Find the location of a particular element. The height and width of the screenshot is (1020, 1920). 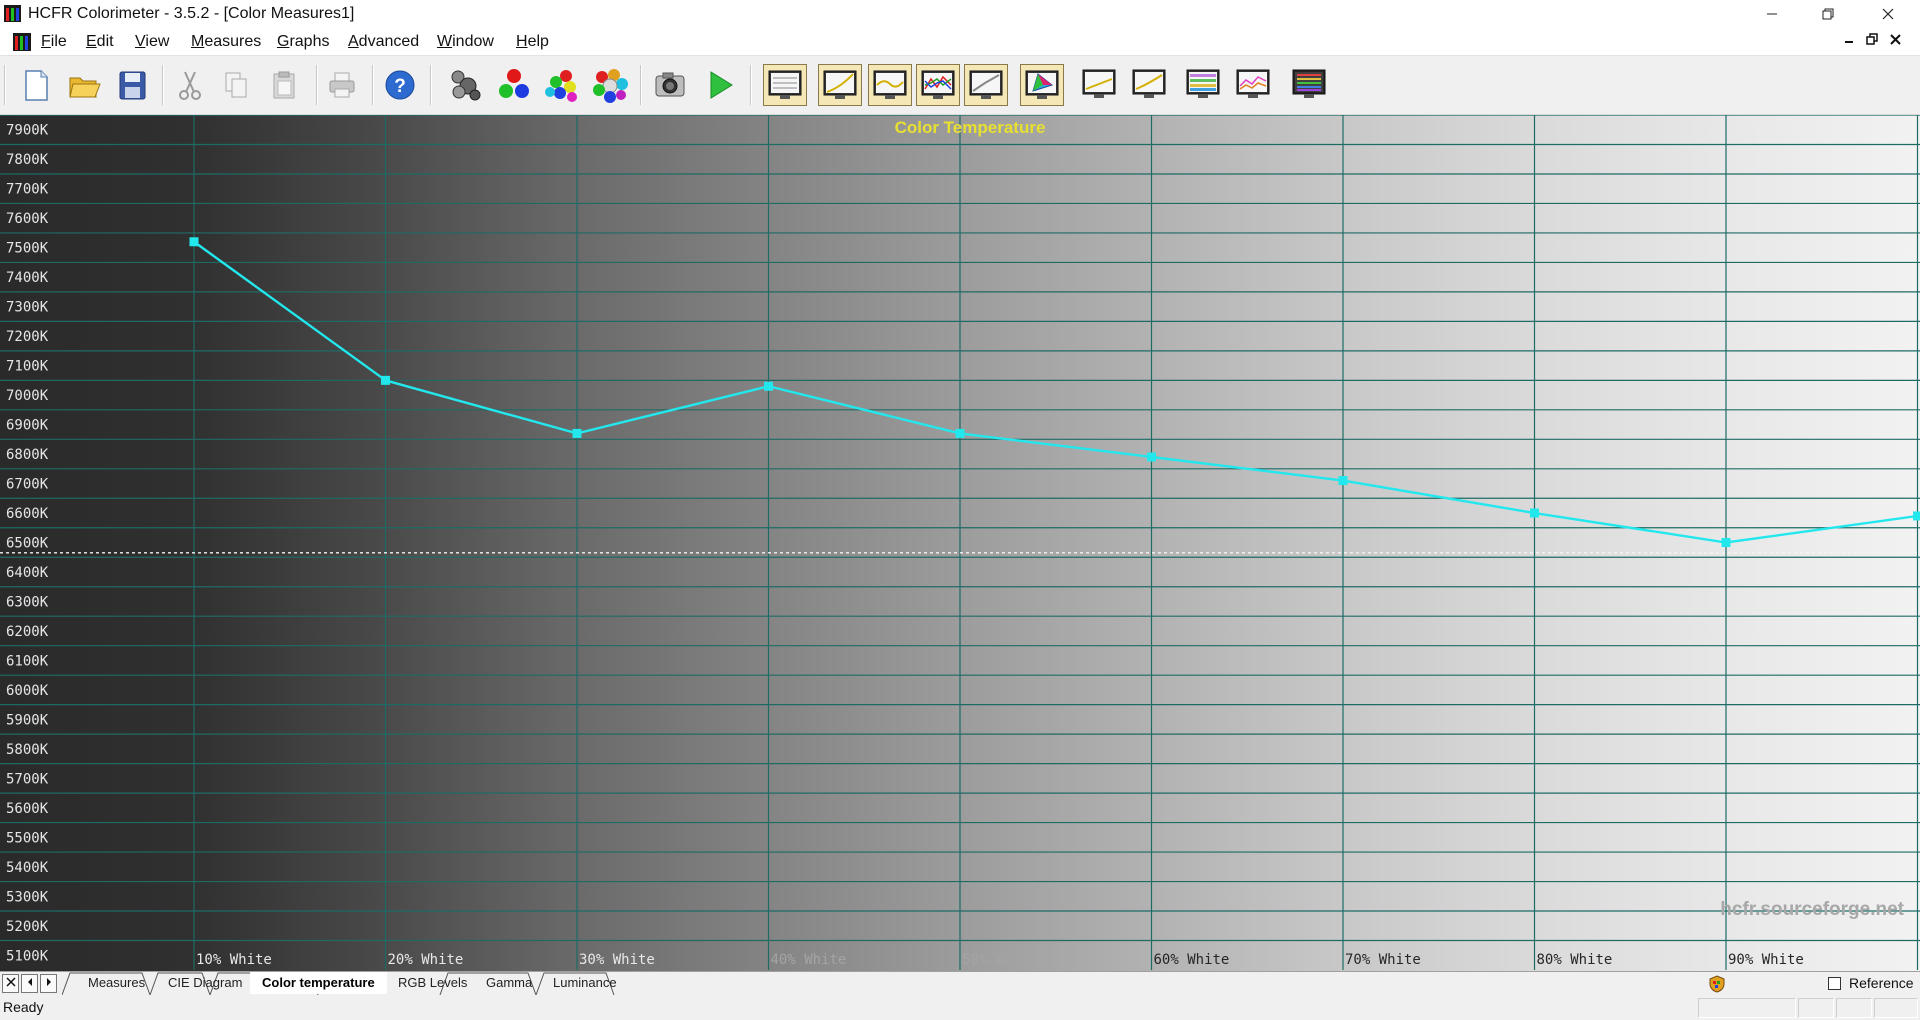

view-rgb-button is located at coordinates (938, 85).